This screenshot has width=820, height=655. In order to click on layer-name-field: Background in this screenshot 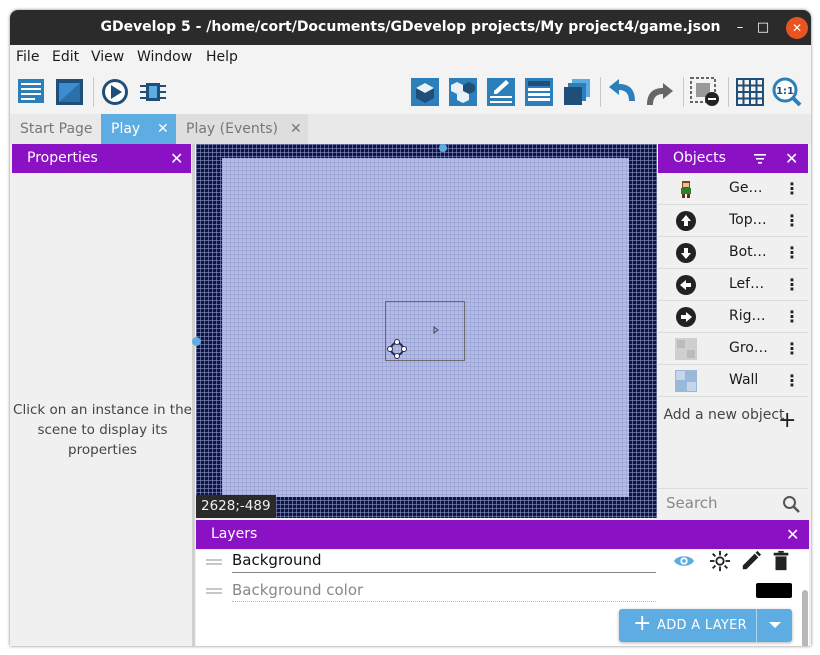, I will do `click(444, 560)`.